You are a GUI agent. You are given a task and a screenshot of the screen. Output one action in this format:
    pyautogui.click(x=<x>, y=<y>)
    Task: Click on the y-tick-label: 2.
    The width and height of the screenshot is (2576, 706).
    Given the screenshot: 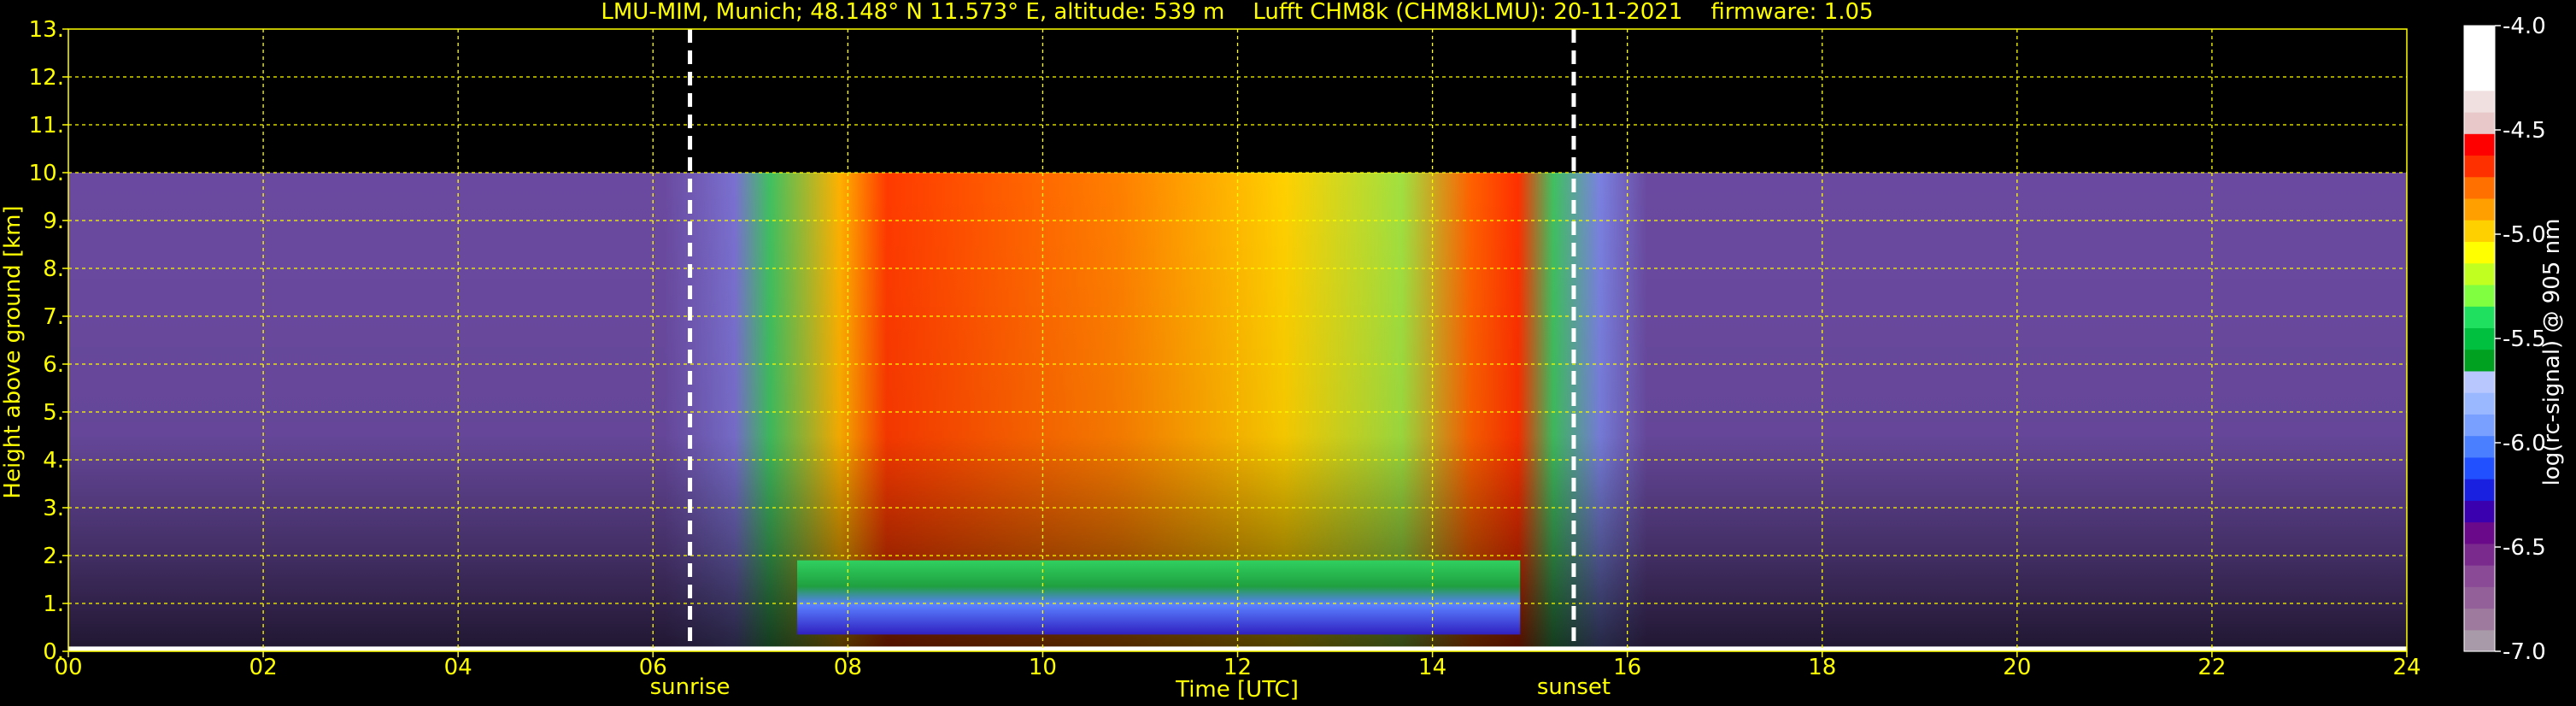 What is the action you would take?
    pyautogui.click(x=53, y=556)
    